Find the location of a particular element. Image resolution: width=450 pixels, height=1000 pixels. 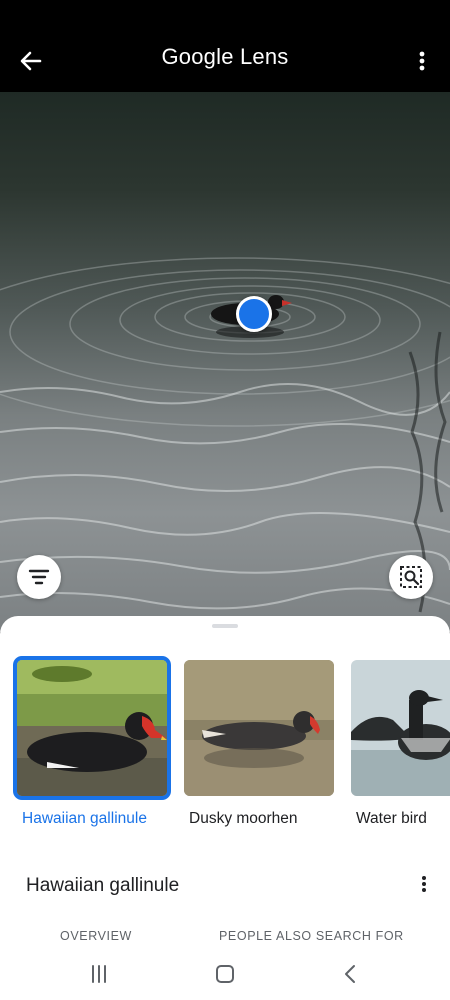

title-lens: Lens is located at coordinates (264, 56).